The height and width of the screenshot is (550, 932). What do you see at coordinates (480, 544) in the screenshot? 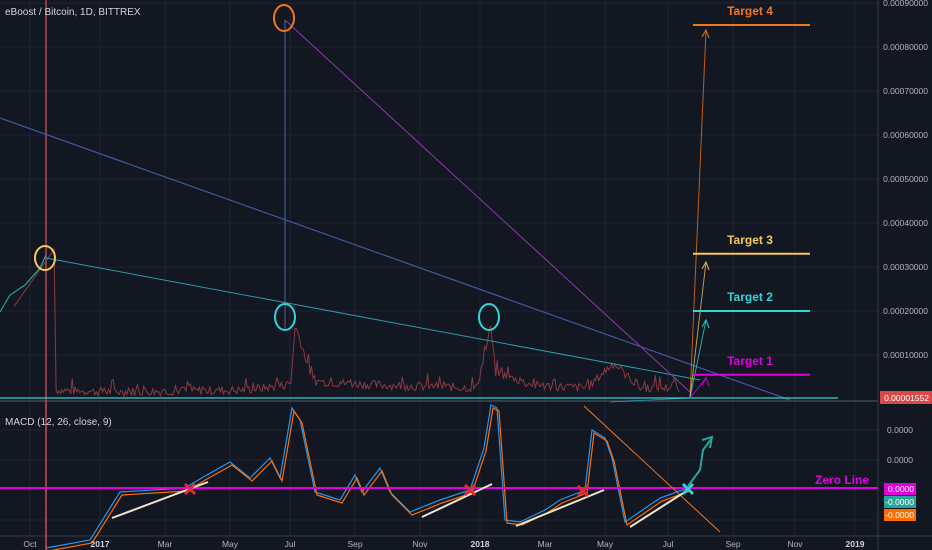
I see `time-tick: 2018` at bounding box center [480, 544].